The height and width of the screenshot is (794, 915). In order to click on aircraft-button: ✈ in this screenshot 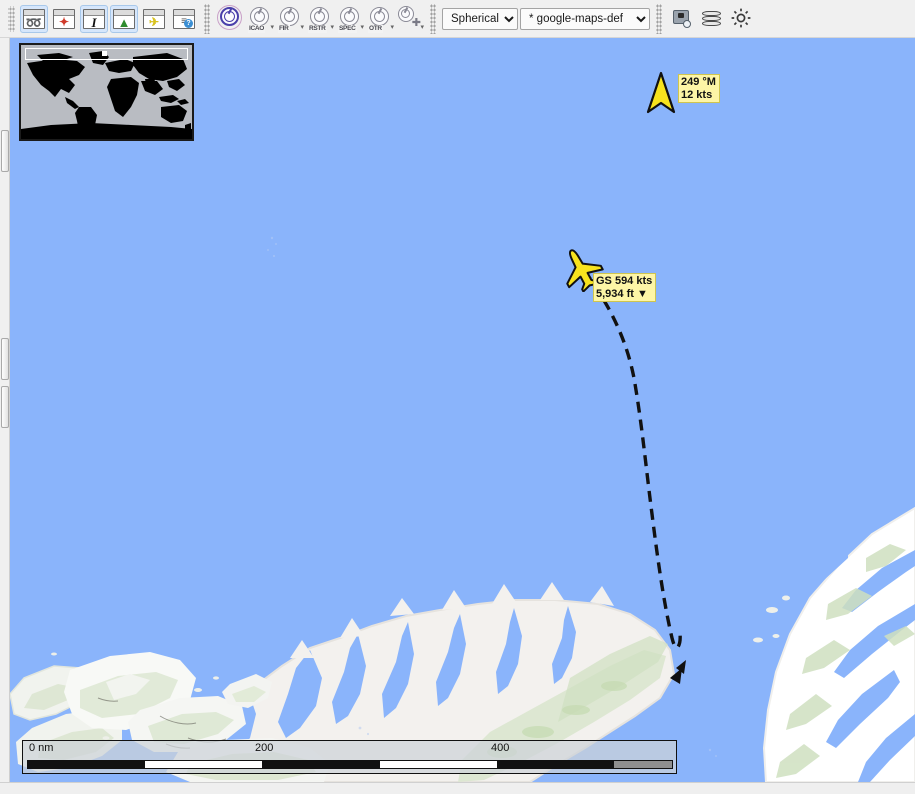, I will do `click(154, 19)`.